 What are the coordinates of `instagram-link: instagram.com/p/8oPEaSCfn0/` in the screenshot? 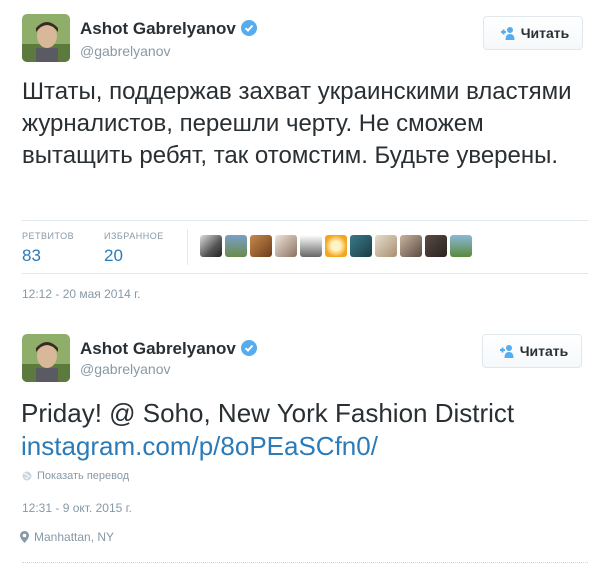 It's located at (199, 446).